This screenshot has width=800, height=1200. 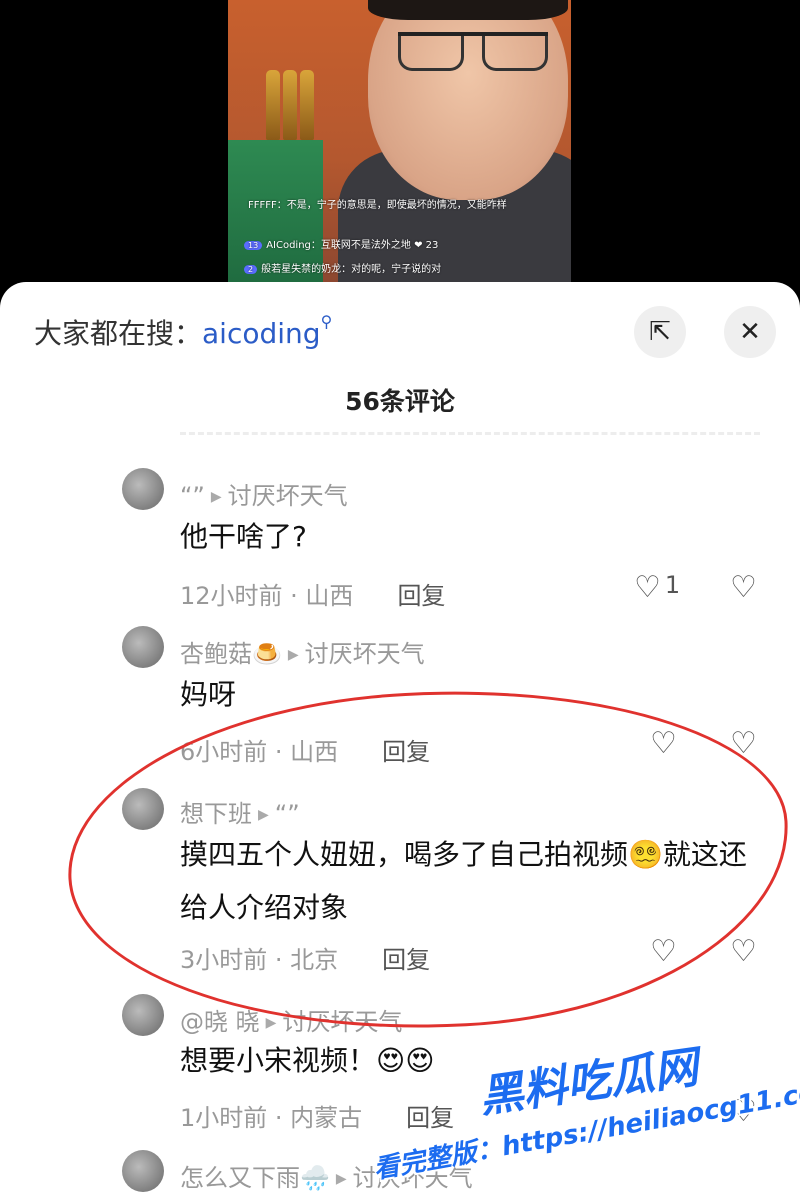 What do you see at coordinates (220, 1022) in the screenshot?
I see `username: @晓 晓` at bounding box center [220, 1022].